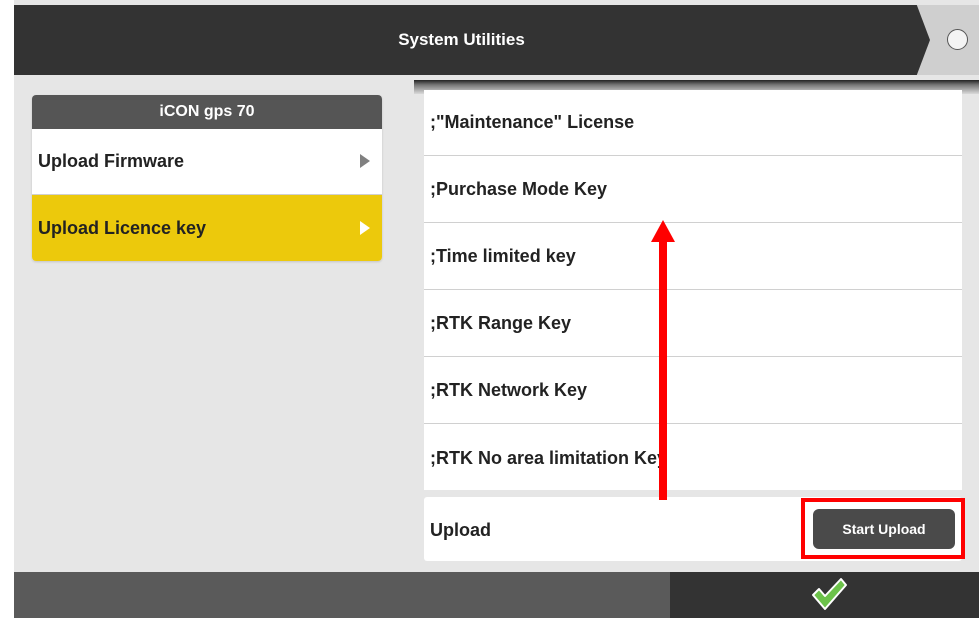 This screenshot has width=979, height=618. Describe the element at coordinates (693, 257) in the screenshot. I see `list-item-time-limited-key: ;Time limited key` at that location.